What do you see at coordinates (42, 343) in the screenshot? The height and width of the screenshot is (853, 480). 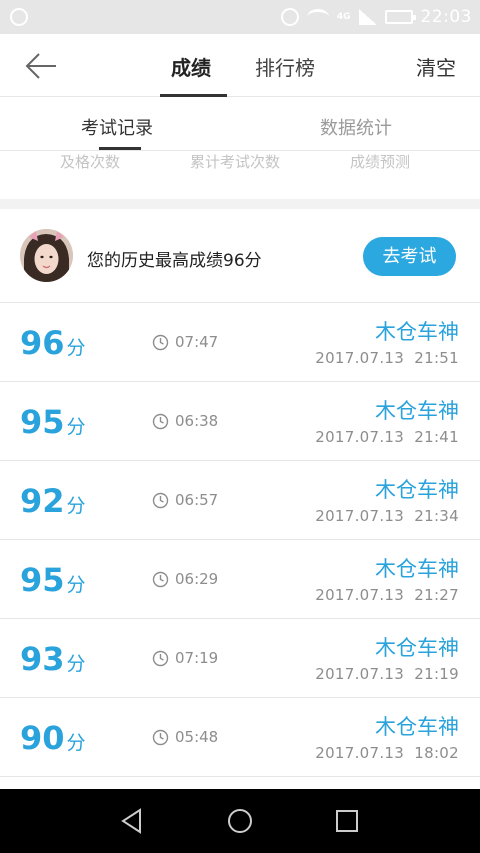 I see `score-value: 96` at bounding box center [42, 343].